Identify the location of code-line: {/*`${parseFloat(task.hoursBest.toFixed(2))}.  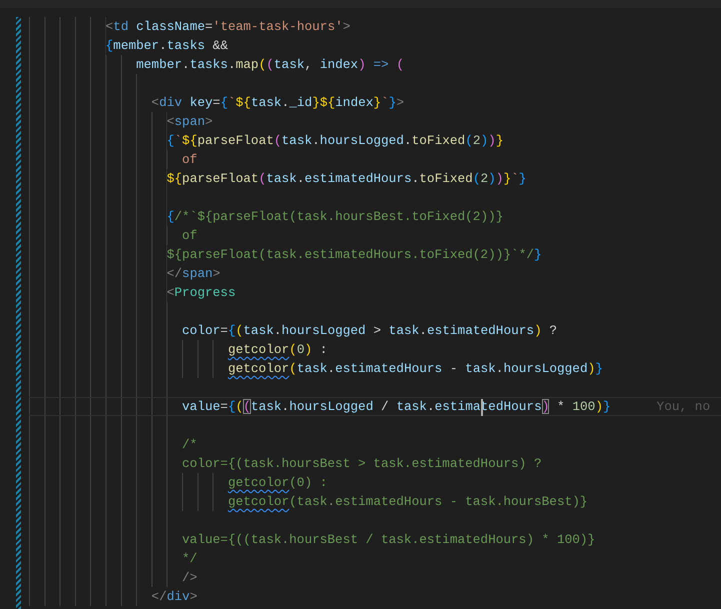
(335, 216).